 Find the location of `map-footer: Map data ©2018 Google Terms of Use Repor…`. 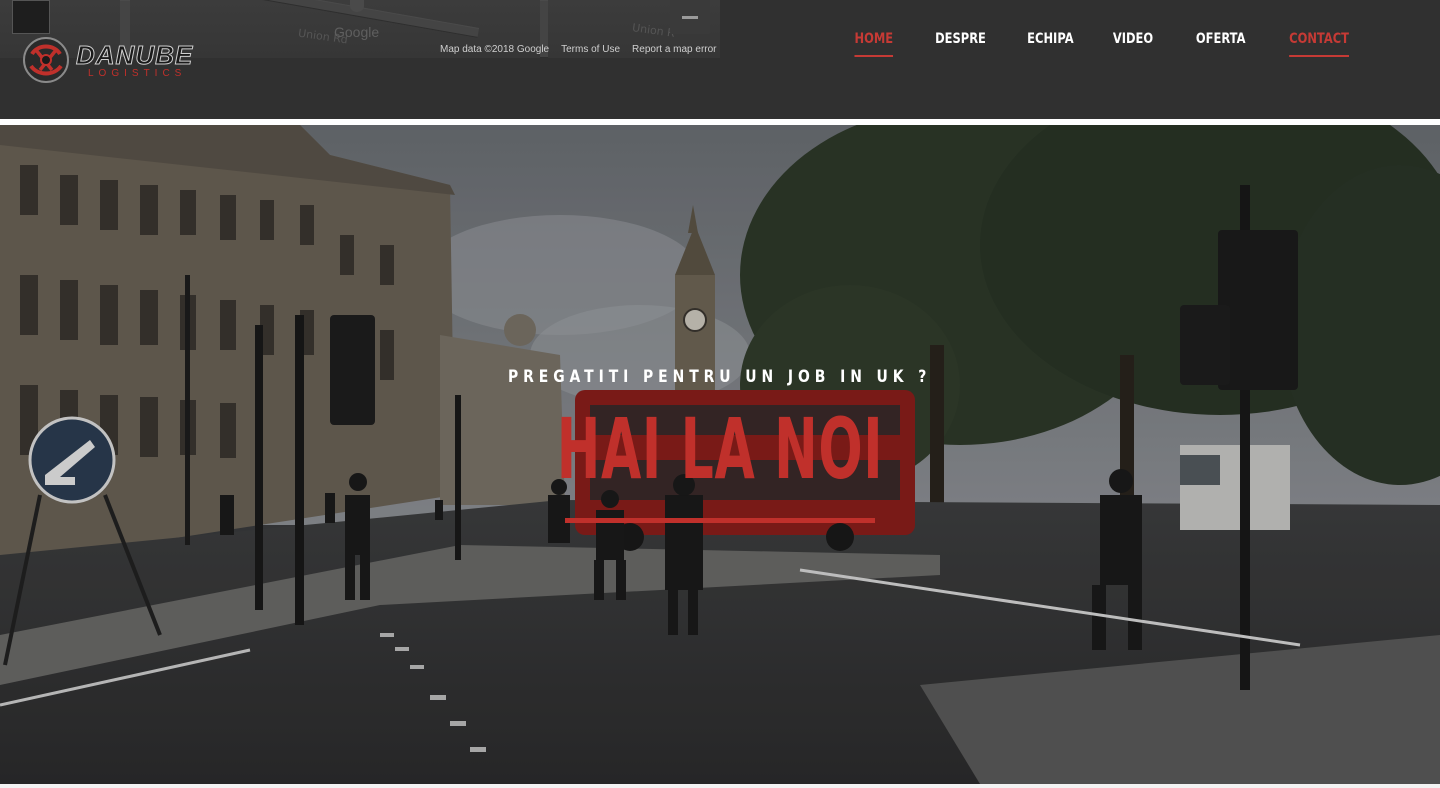

map-footer: Map data ©2018 Google Terms of Use Repor… is located at coordinates (578, 49).